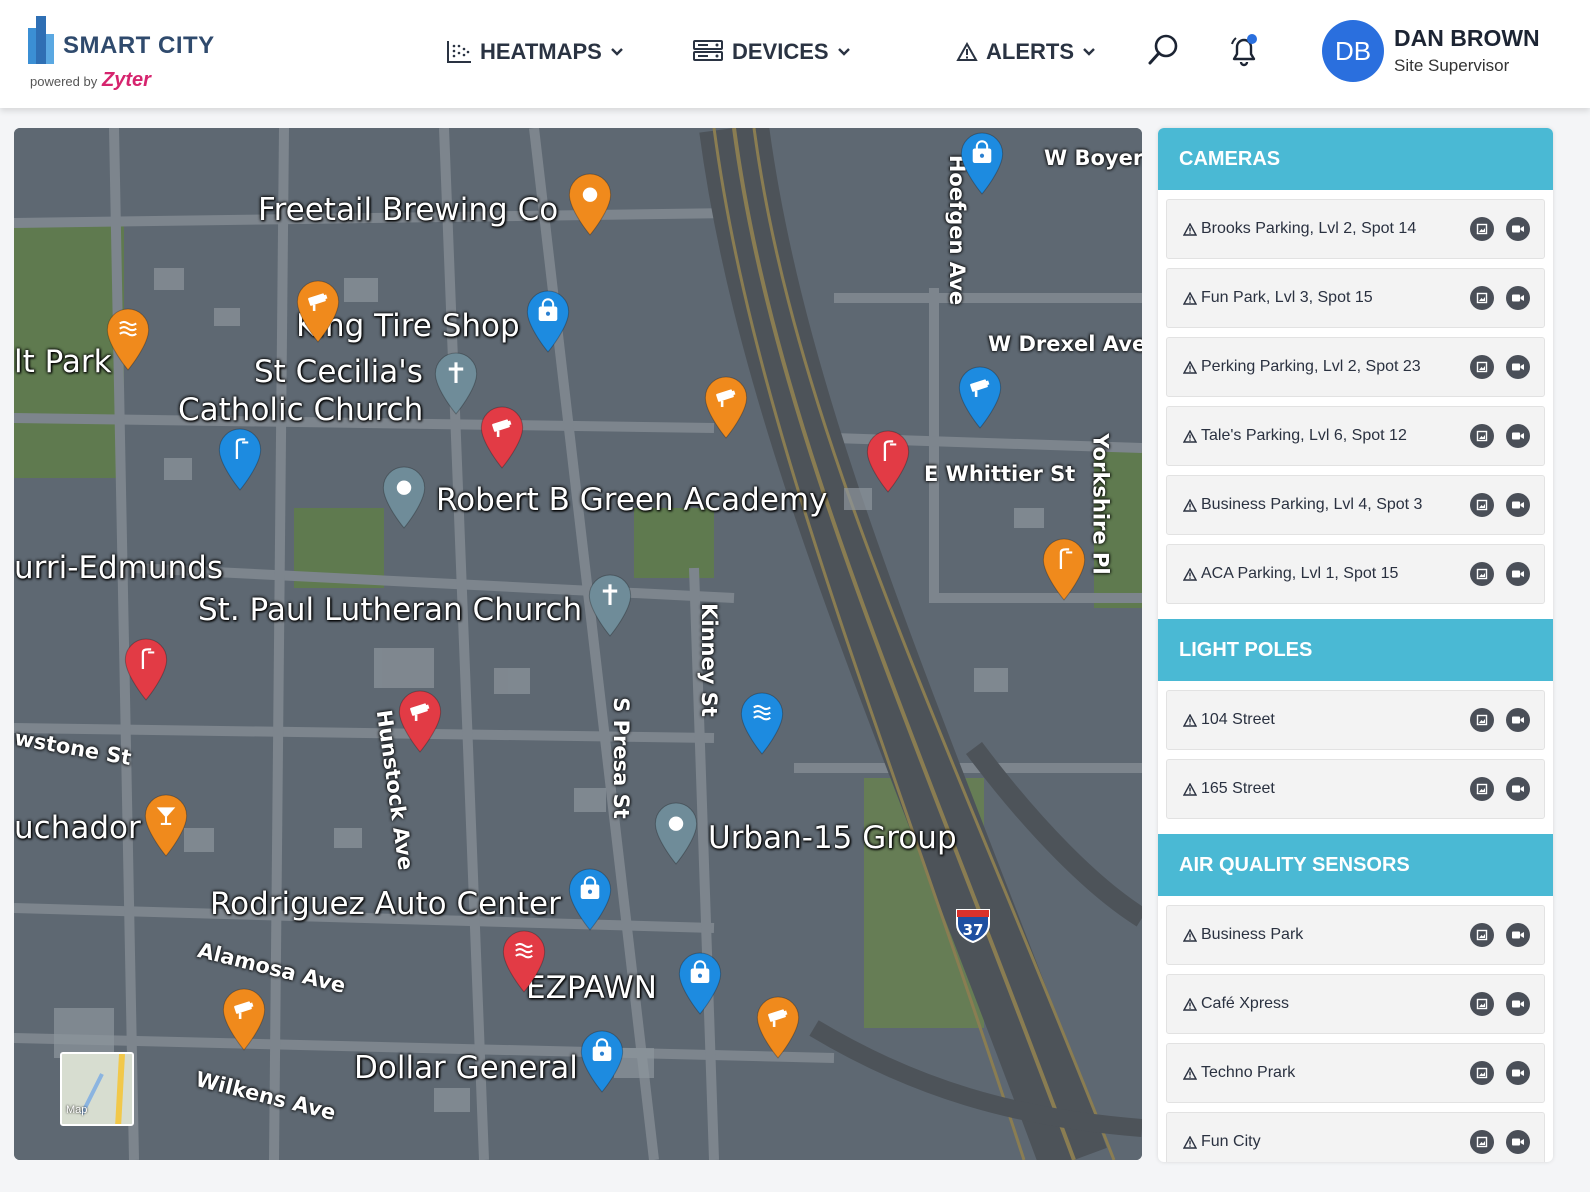  I want to click on map-place-label: urri-Edmunds, so click(118, 568).